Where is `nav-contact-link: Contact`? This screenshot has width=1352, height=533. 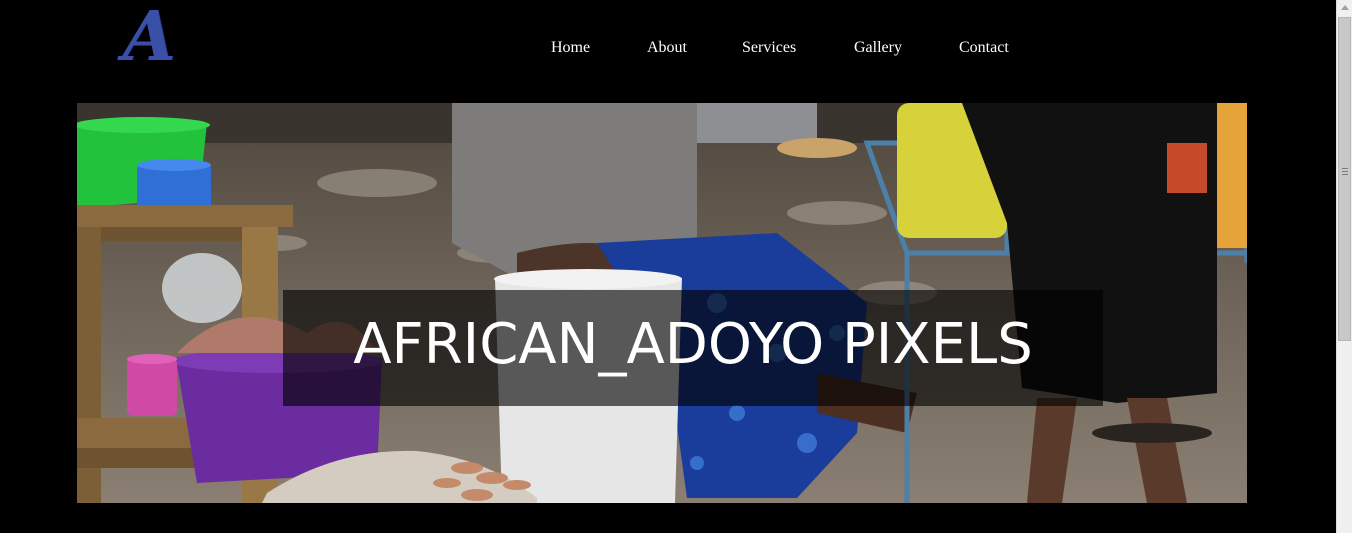 nav-contact-link: Contact is located at coordinates (984, 48).